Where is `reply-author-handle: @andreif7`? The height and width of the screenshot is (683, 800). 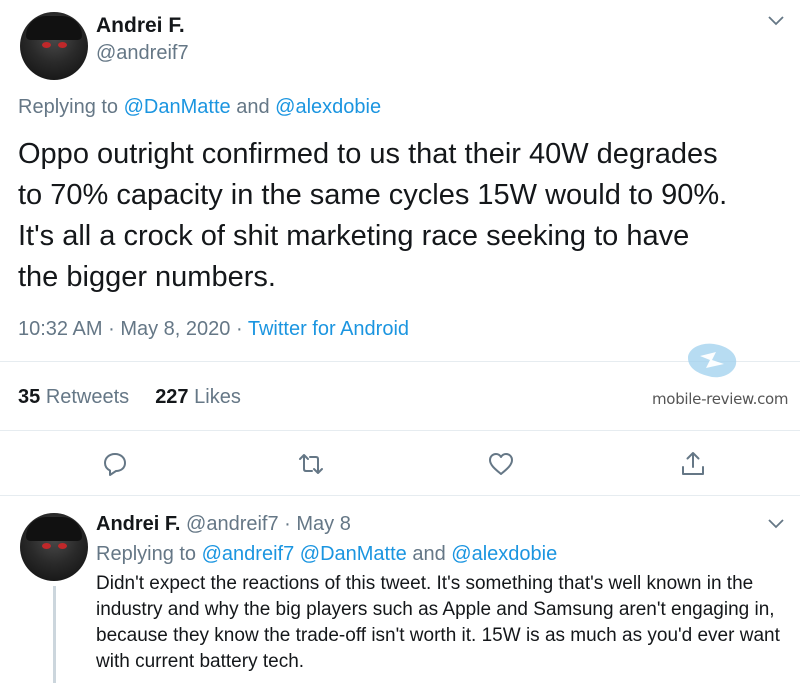
reply-author-handle: @andreif7 is located at coordinates (232, 524).